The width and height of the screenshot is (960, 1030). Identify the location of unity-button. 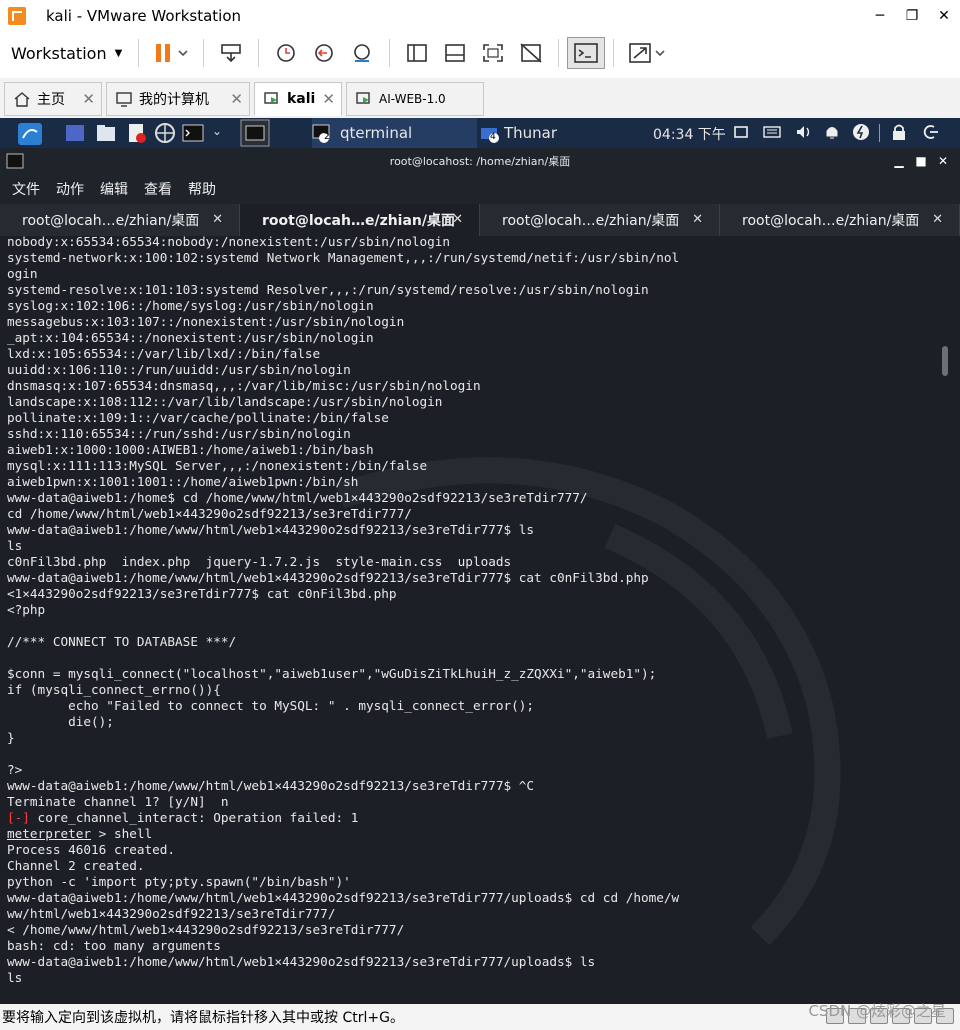
(531, 53).